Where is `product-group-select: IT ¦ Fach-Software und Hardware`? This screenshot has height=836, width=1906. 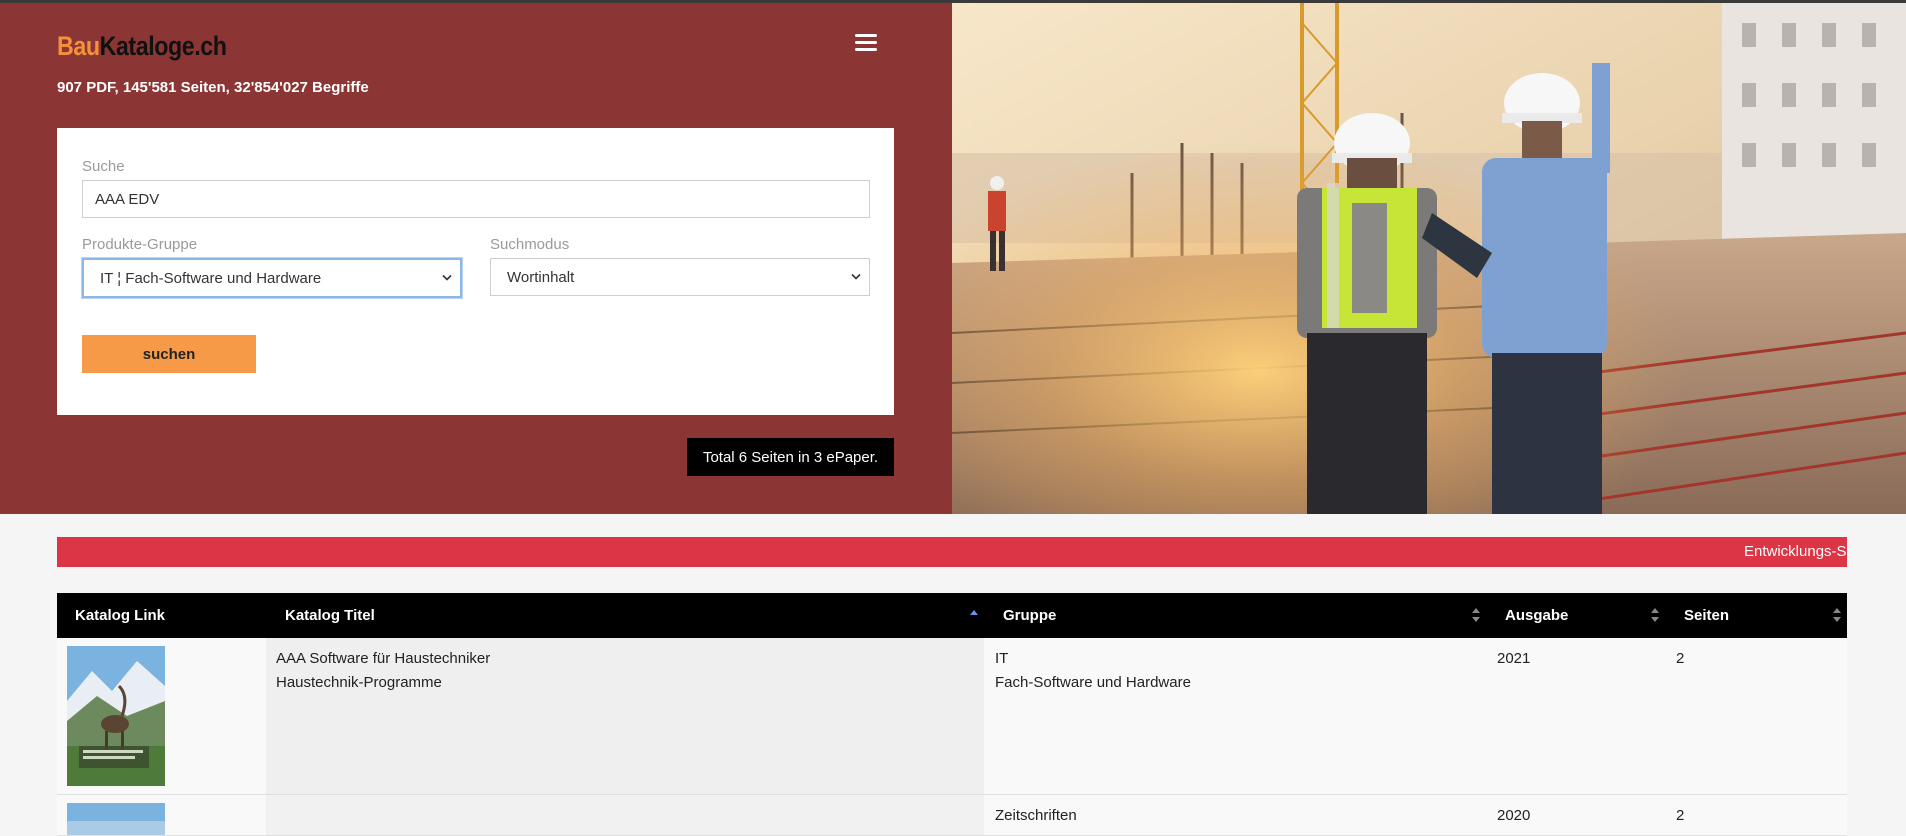
product-group-select: IT ¦ Fach-Software und Hardware is located at coordinates (272, 278).